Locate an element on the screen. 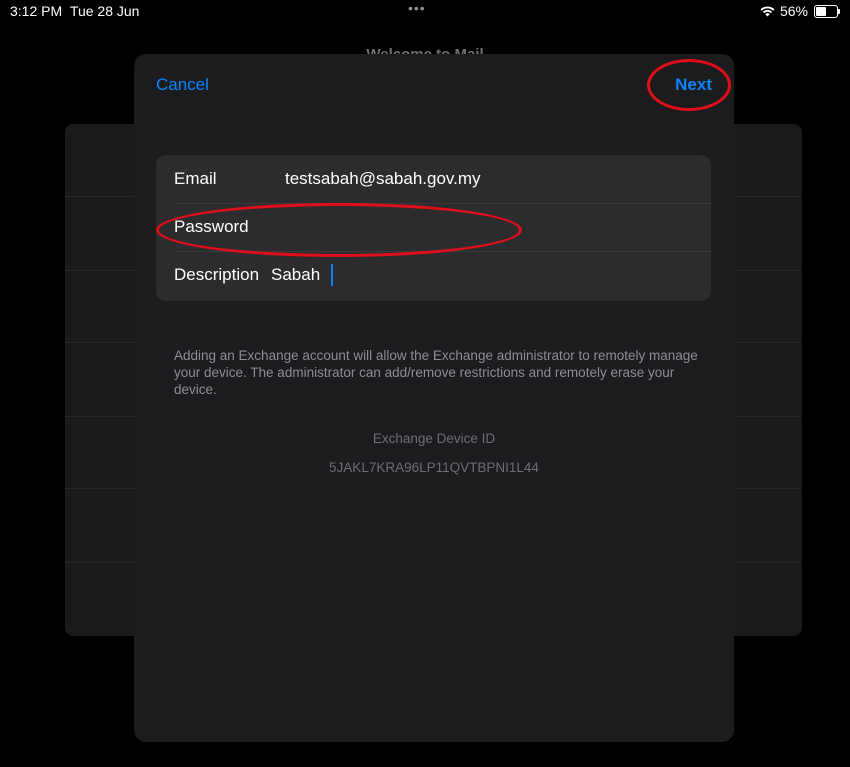 This screenshot has height=767, width=850. status-bar: 3:12 PM Tue 28 Jun ••• 56% is located at coordinates (425, 12).